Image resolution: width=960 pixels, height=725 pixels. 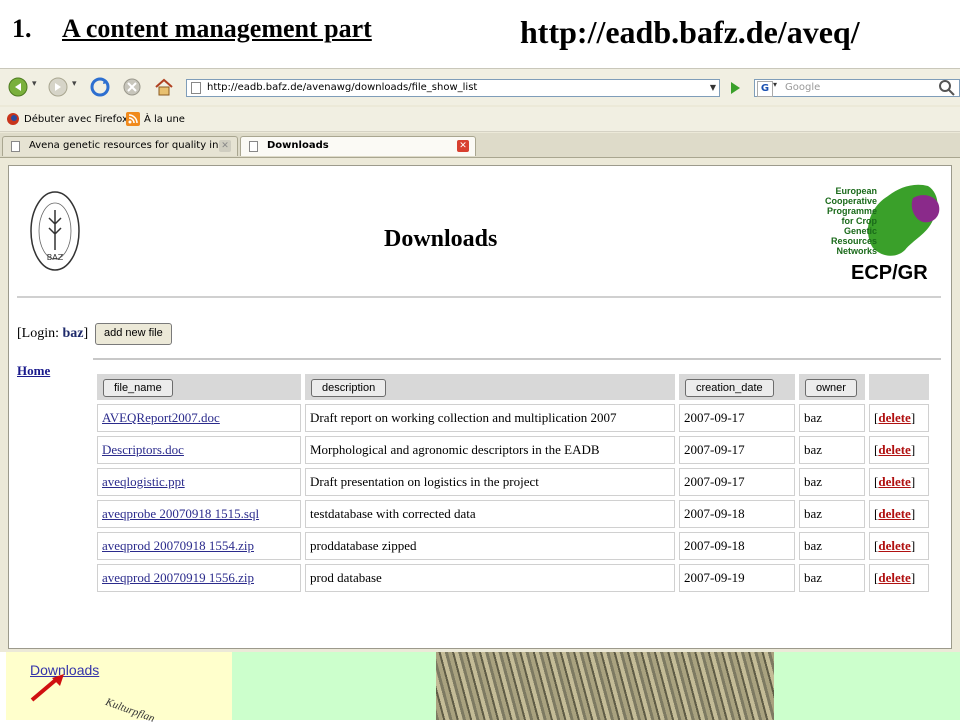 I want to click on file-link: Descriptors.doc, so click(x=143, y=449).